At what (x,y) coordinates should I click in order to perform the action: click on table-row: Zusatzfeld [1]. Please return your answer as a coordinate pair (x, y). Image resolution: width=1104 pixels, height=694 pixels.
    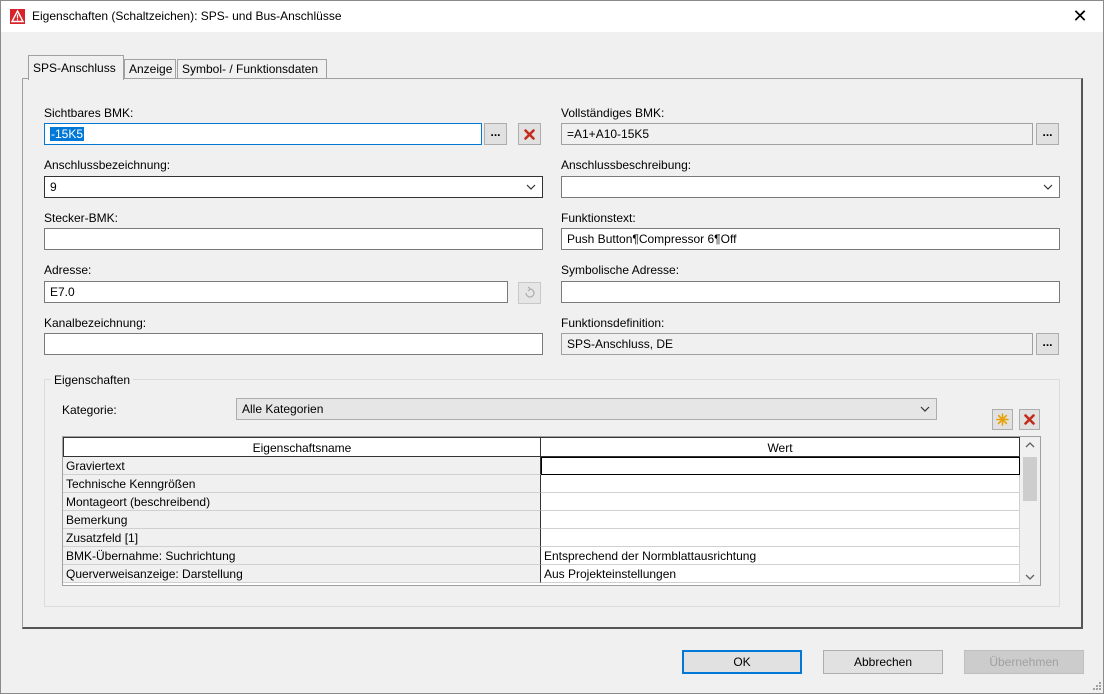
    Looking at the image, I should click on (541, 538).